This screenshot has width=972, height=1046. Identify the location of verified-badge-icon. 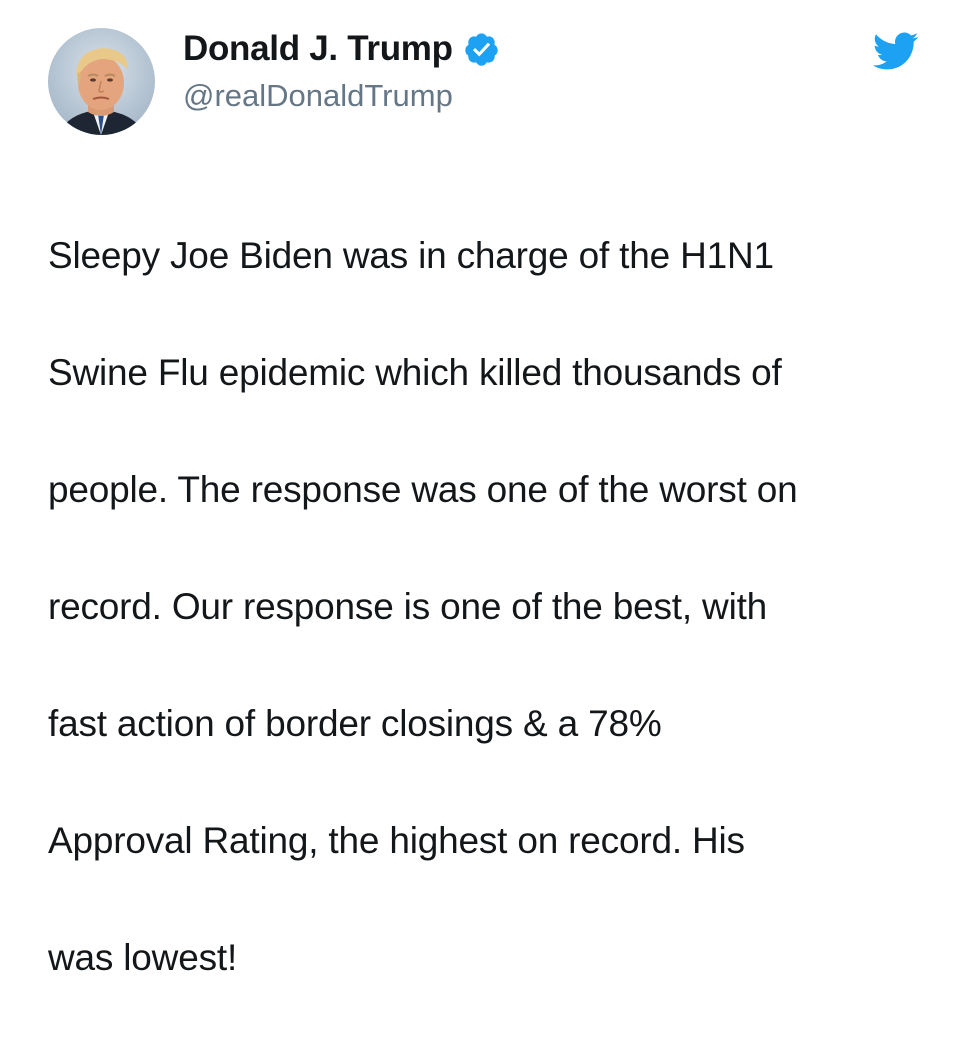
(481, 49).